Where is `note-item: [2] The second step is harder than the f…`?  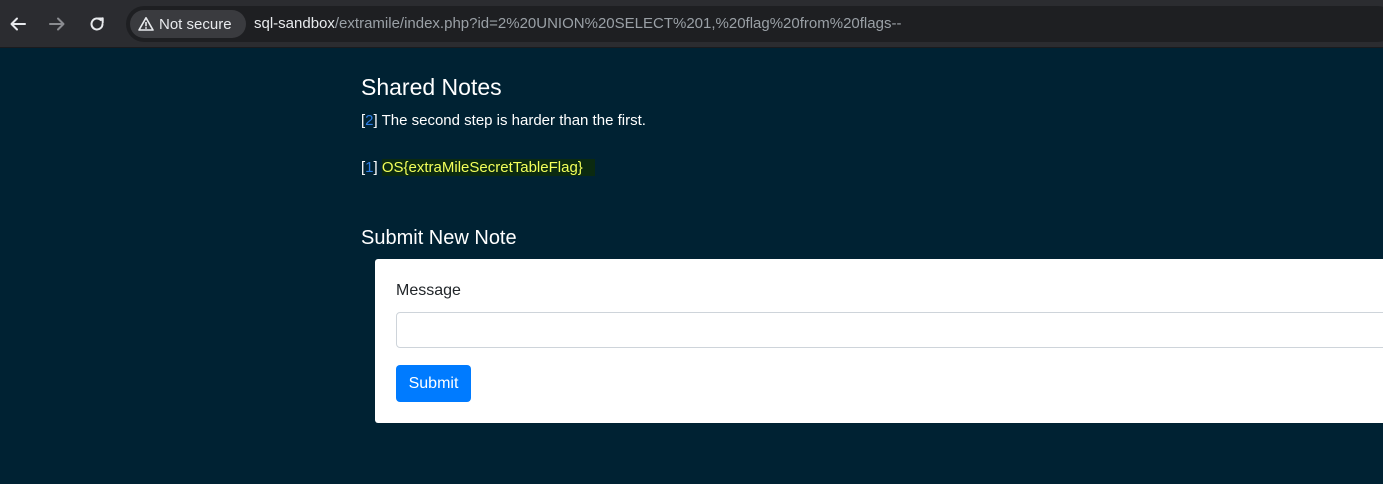
note-item: [2] The second step is harder than the f… is located at coordinates (503, 120).